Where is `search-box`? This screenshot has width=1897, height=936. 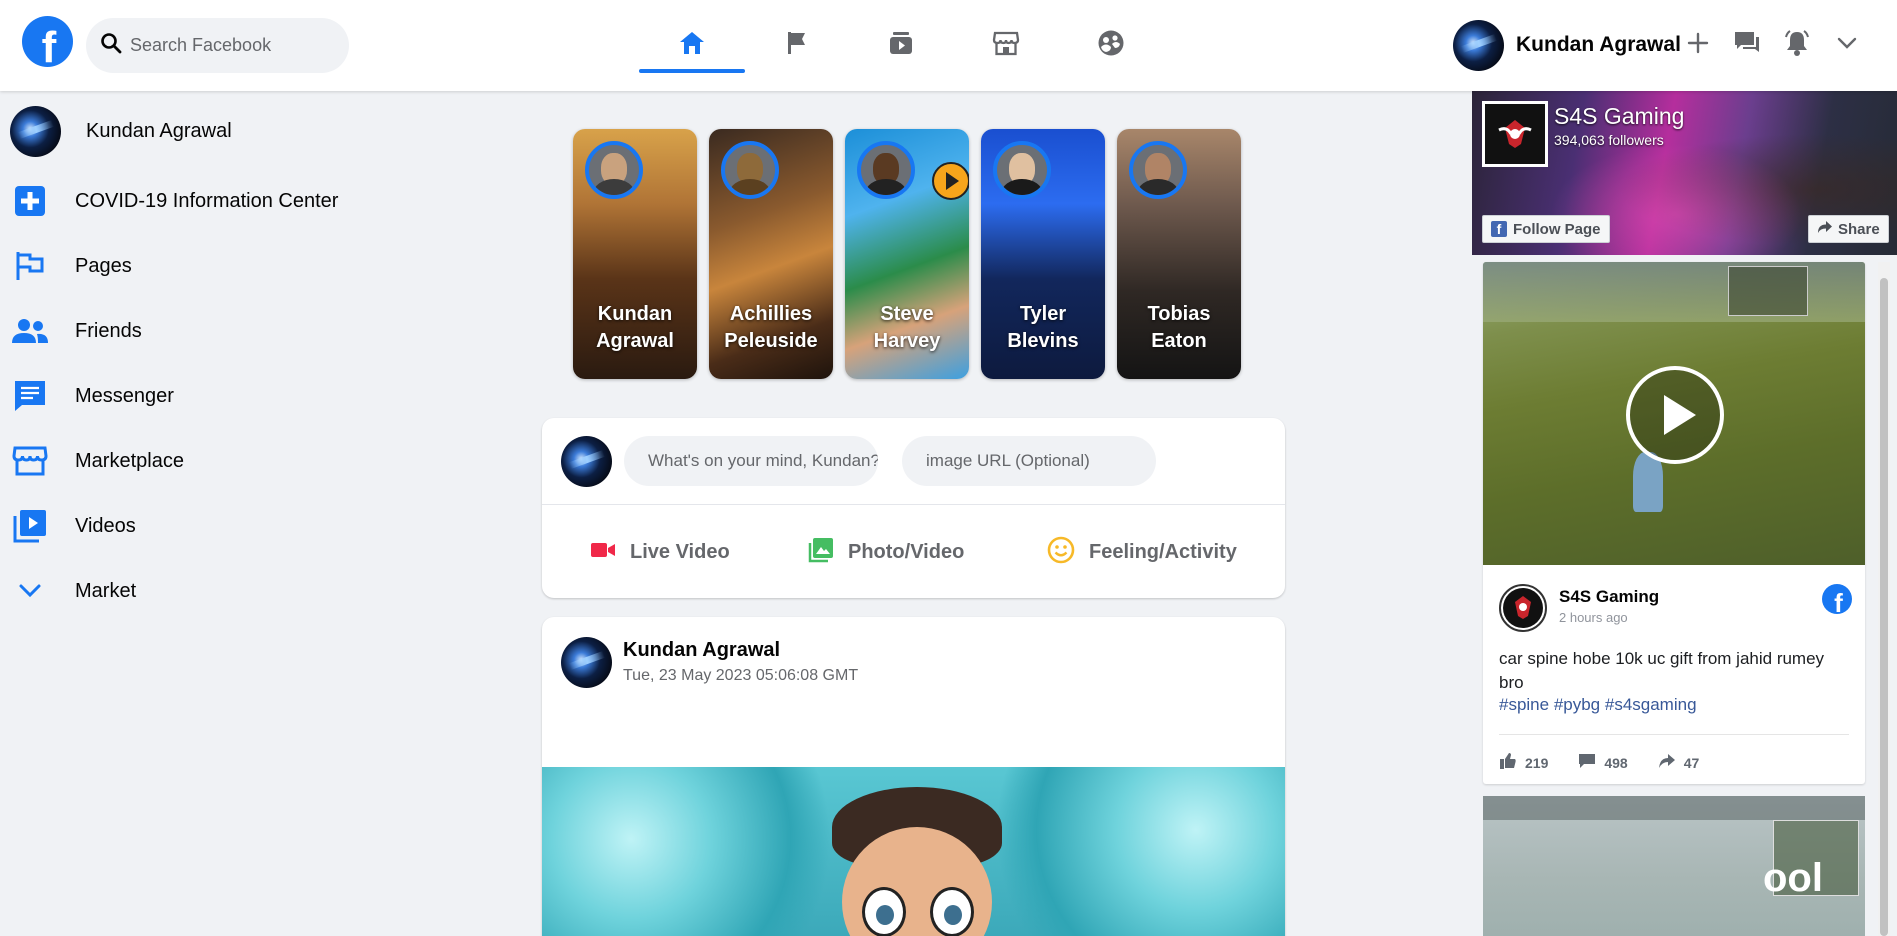
search-box is located at coordinates (217, 45).